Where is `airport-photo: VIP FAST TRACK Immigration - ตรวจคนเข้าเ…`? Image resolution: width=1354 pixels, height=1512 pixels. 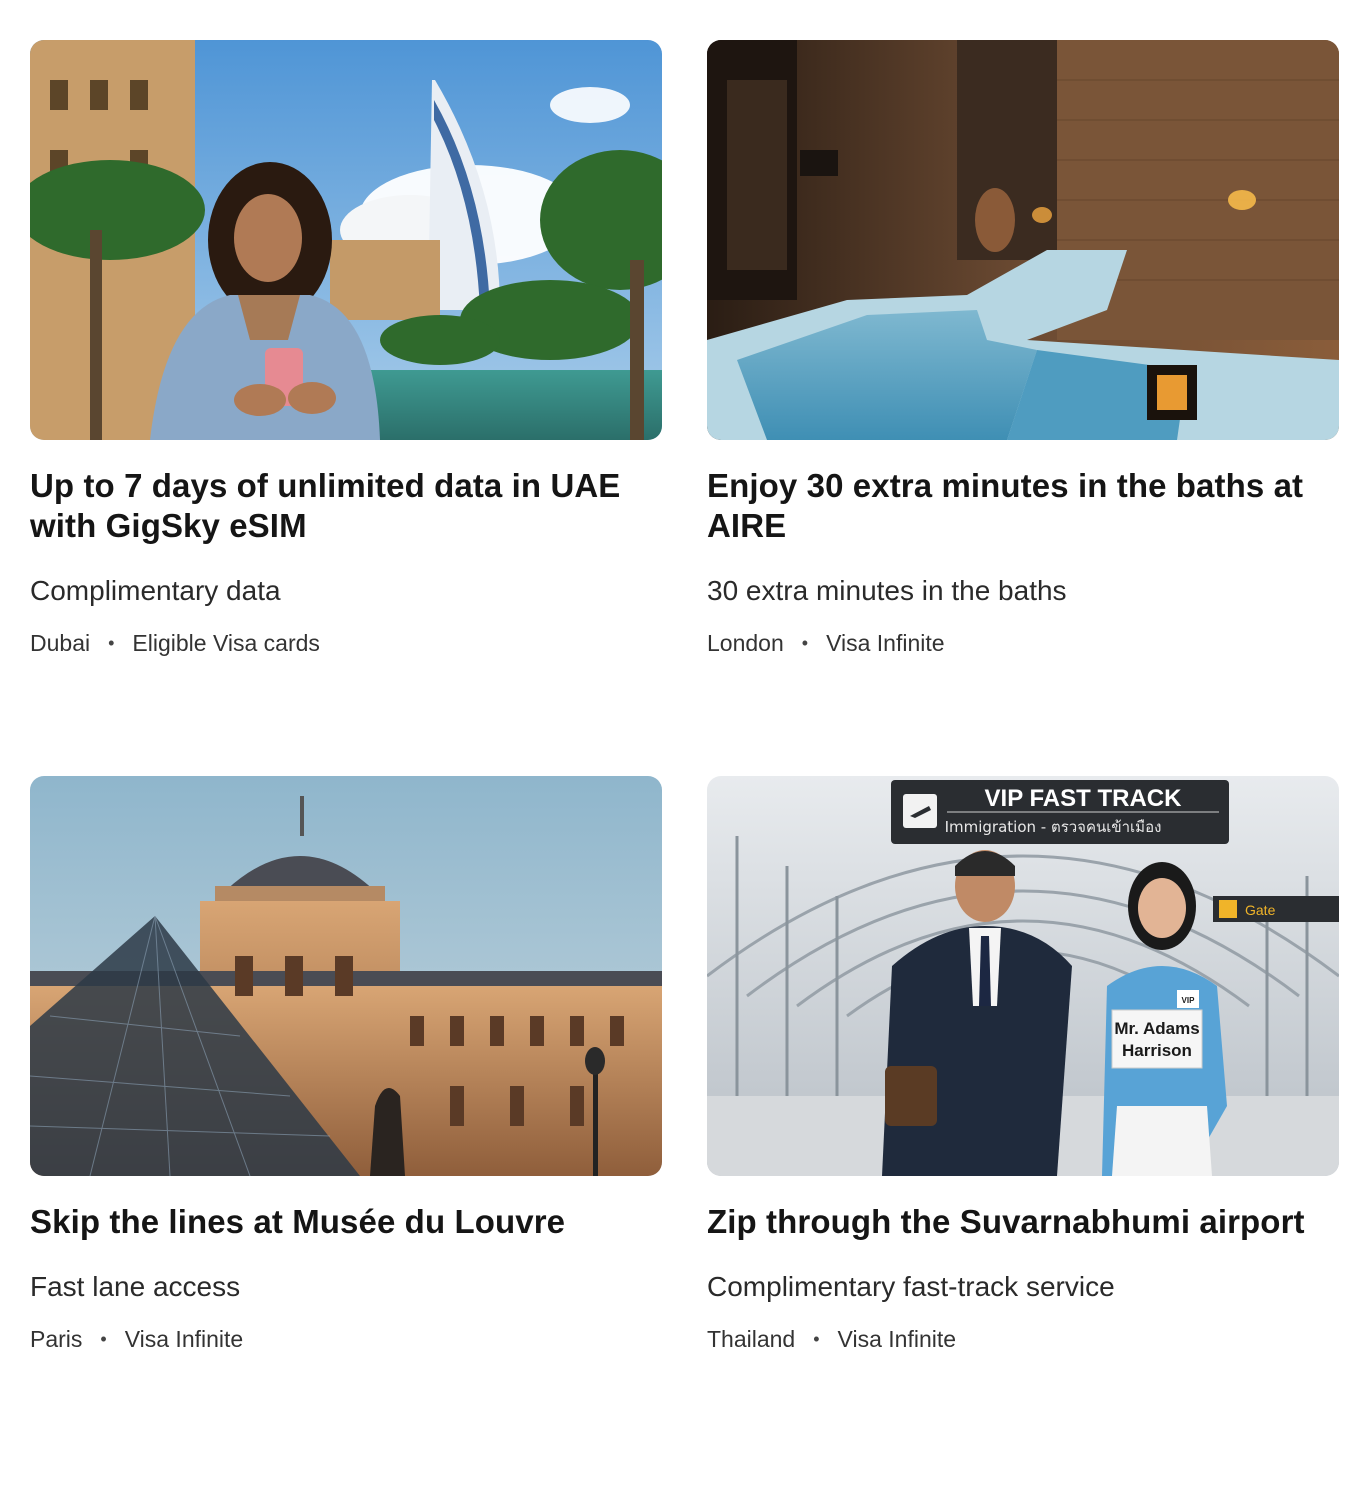
airport-photo: VIP FAST TRACK Immigration - ตรวจคนเข้าเ… is located at coordinates (1023, 976).